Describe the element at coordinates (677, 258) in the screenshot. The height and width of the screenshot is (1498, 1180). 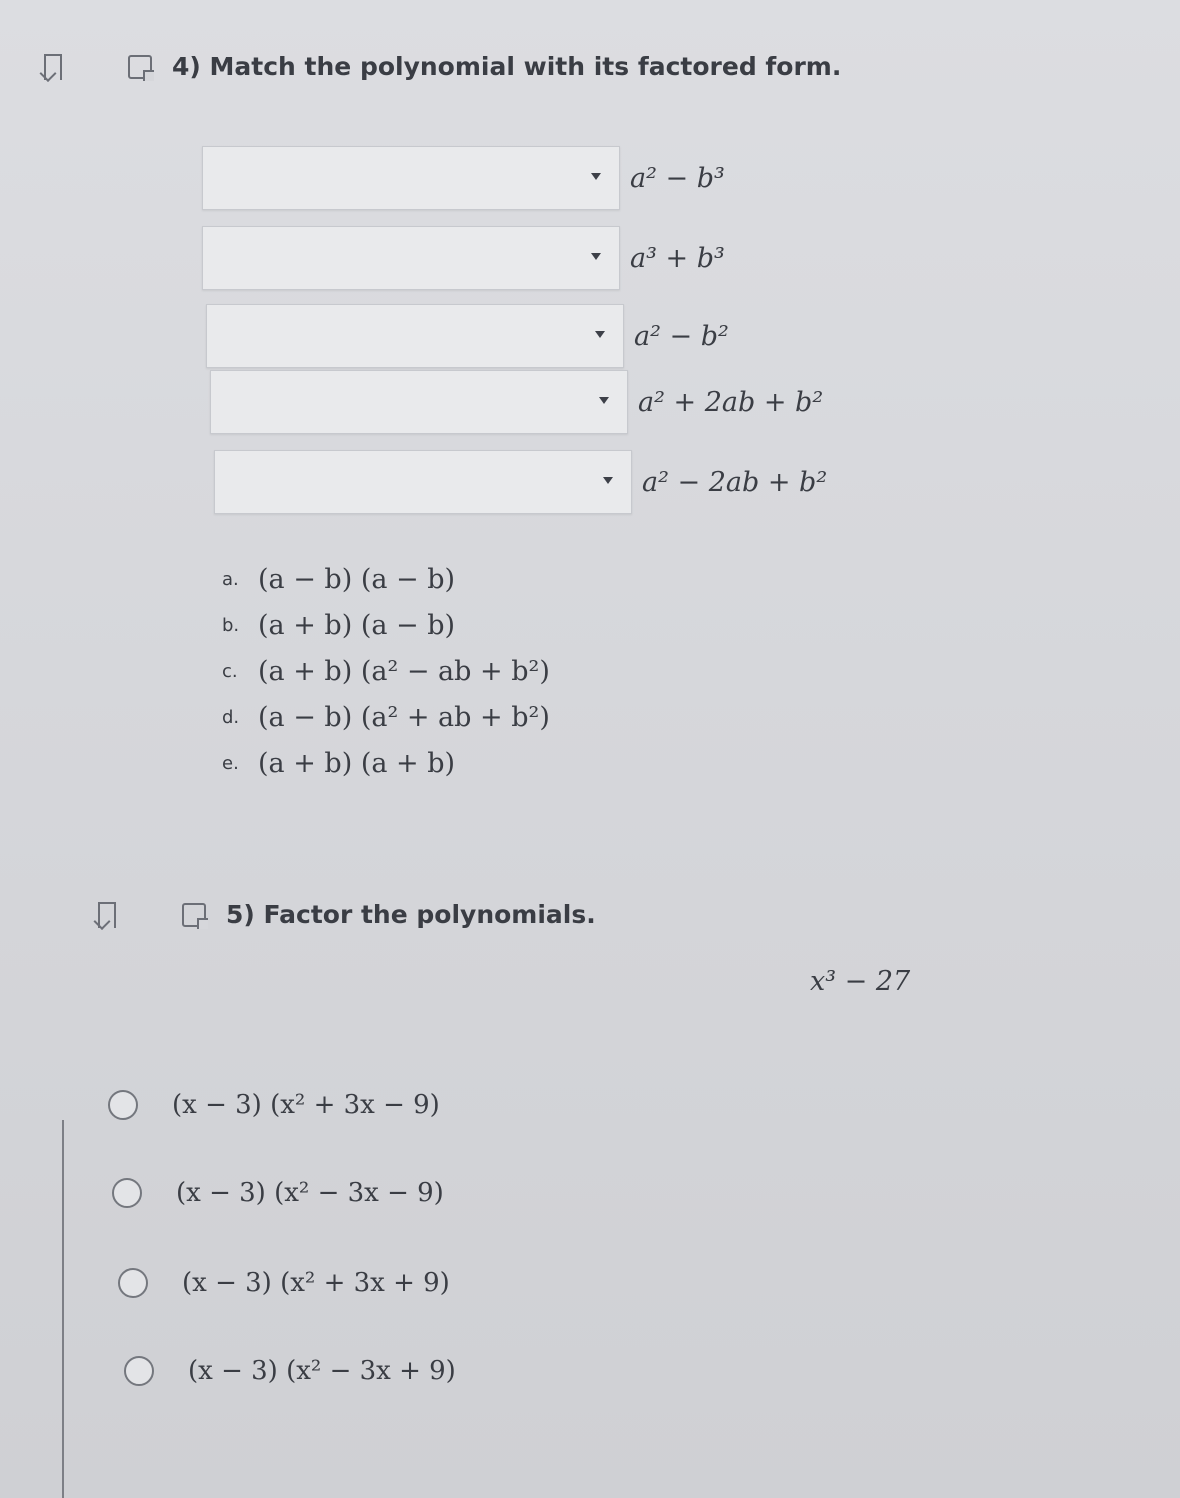
I see `polynomial-label: a³ + b³` at that location.